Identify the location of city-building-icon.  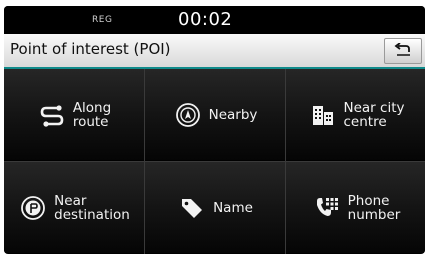
(323, 115).